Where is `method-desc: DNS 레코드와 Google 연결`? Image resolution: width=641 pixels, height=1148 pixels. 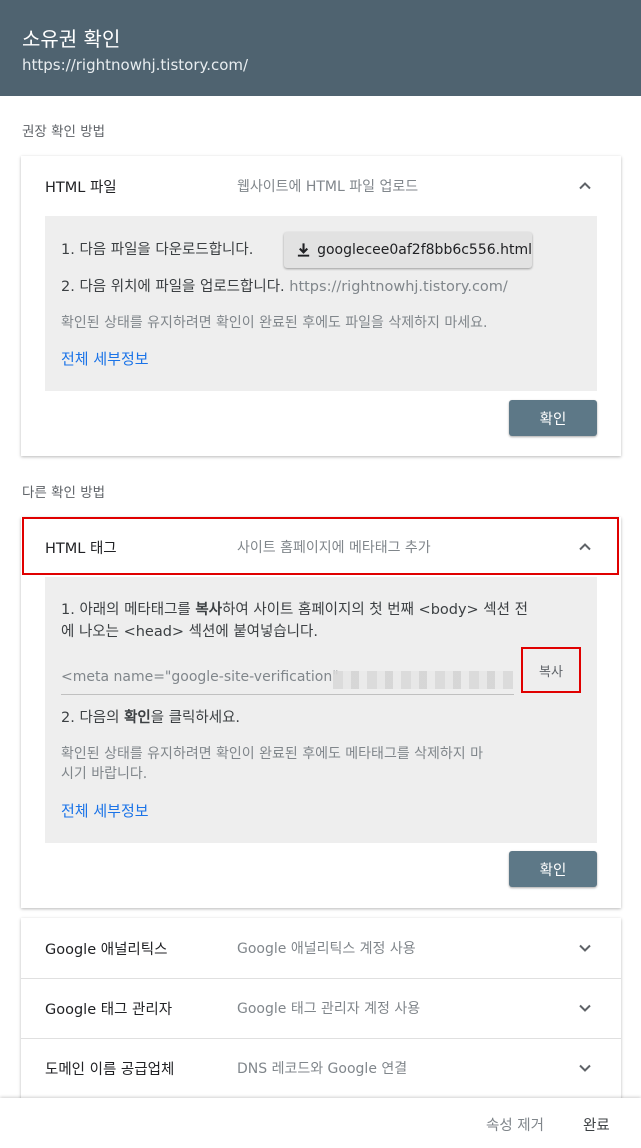
method-desc: DNS 레코드와 Google 연결 is located at coordinates (322, 1069).